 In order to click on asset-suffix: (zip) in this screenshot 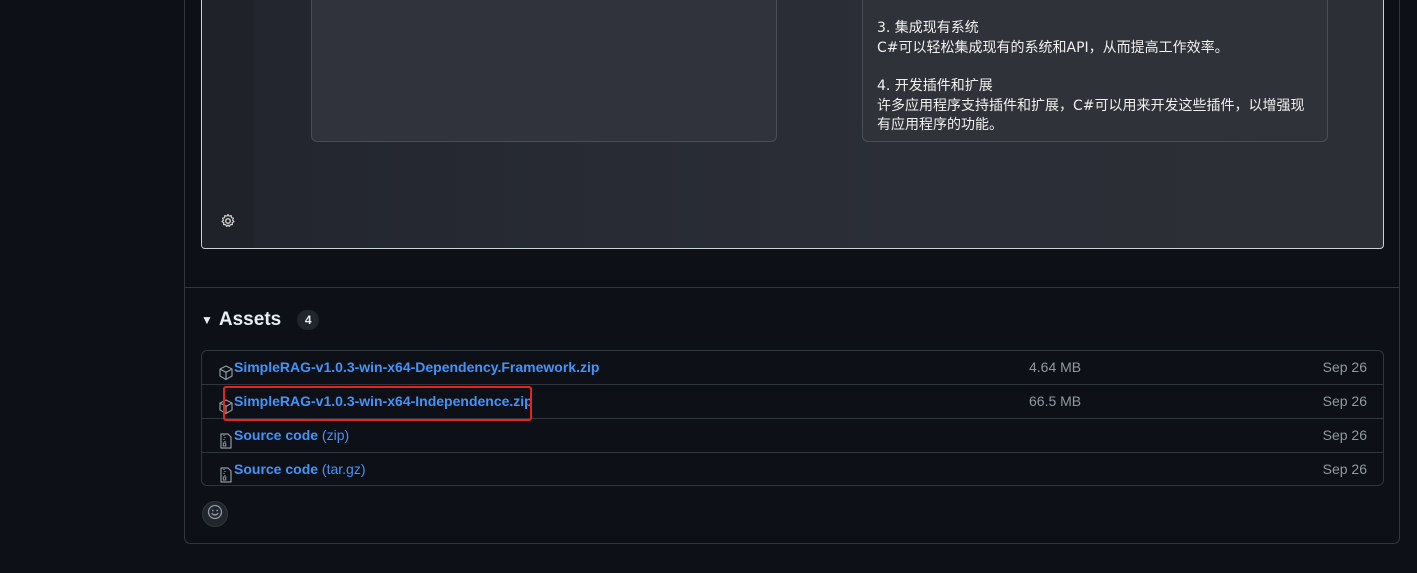, I will do `click(334, 435)`.